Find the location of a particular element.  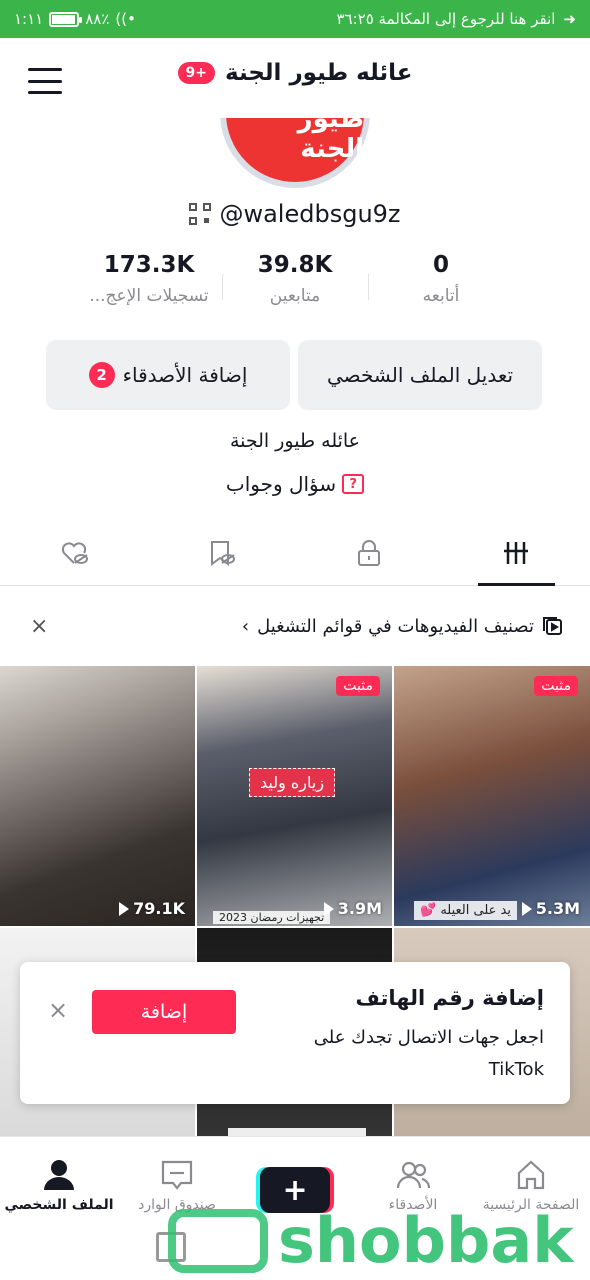

page-title: عائله طيور الجنة is located at coordinates (319, 73).